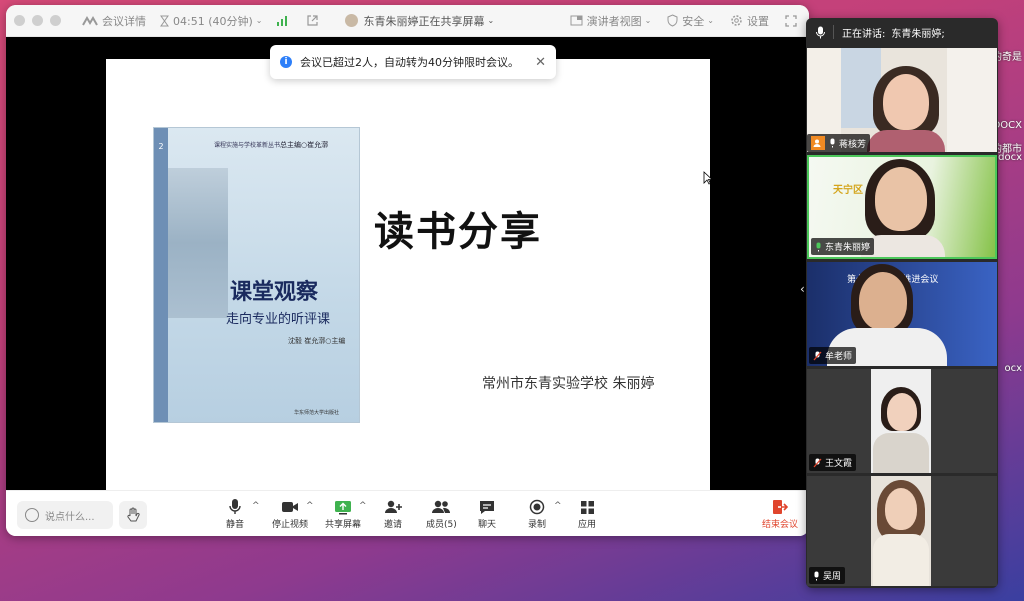  I want to click on record-icon, so click(537, 507).